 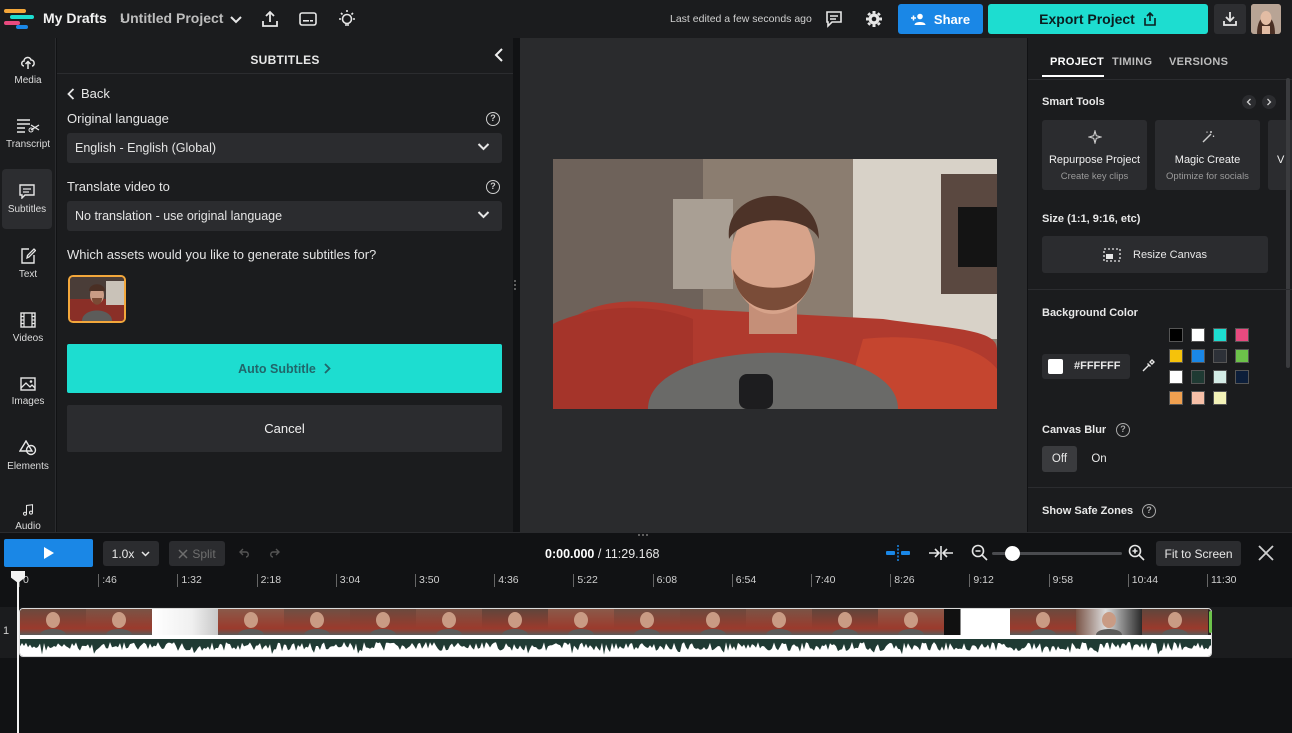 What do you see at coordinates (28, 256) in the screenshot?
I see `text-edit-icon` at bounding box center [28, 256].